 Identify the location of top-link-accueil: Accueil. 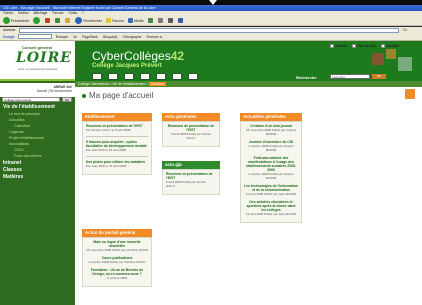
(338, 46).